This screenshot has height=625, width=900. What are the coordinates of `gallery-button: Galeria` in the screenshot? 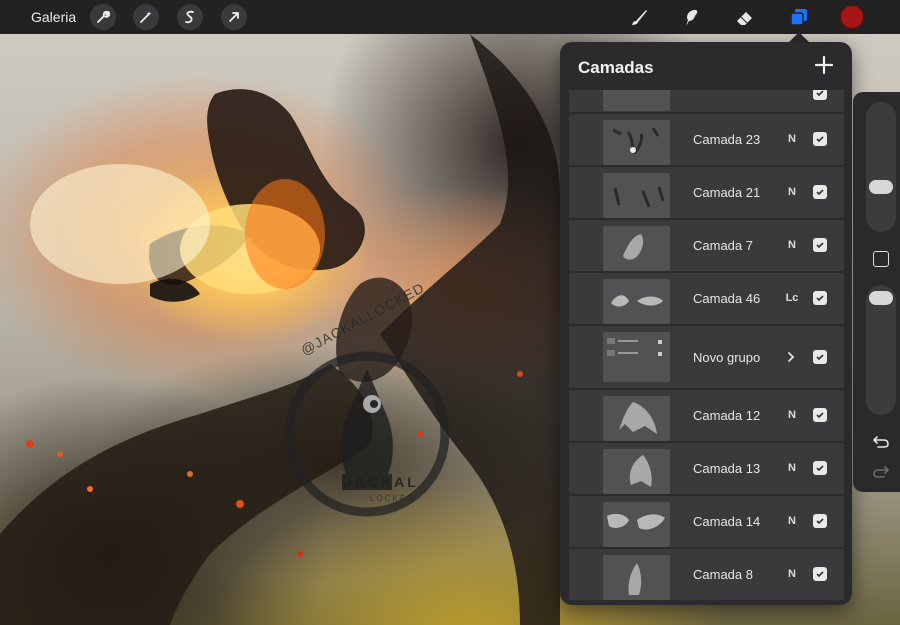 It's located at (53, 17).